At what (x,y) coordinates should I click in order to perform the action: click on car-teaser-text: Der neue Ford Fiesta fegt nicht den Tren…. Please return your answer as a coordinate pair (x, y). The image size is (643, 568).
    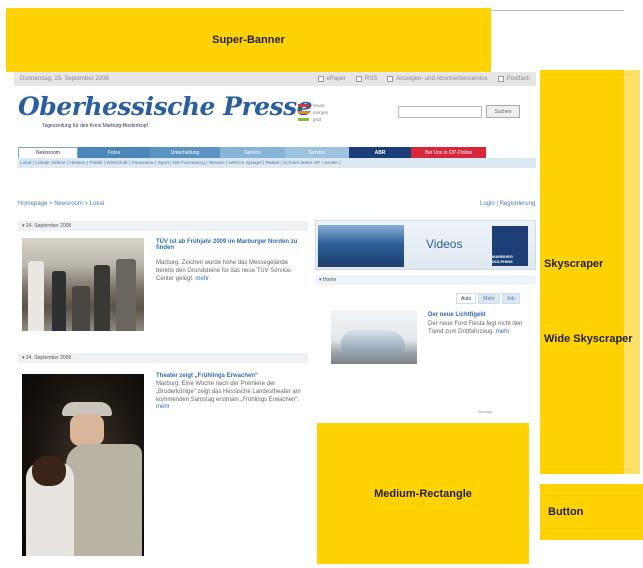
    Looking at the image, I should click on (478, 329).